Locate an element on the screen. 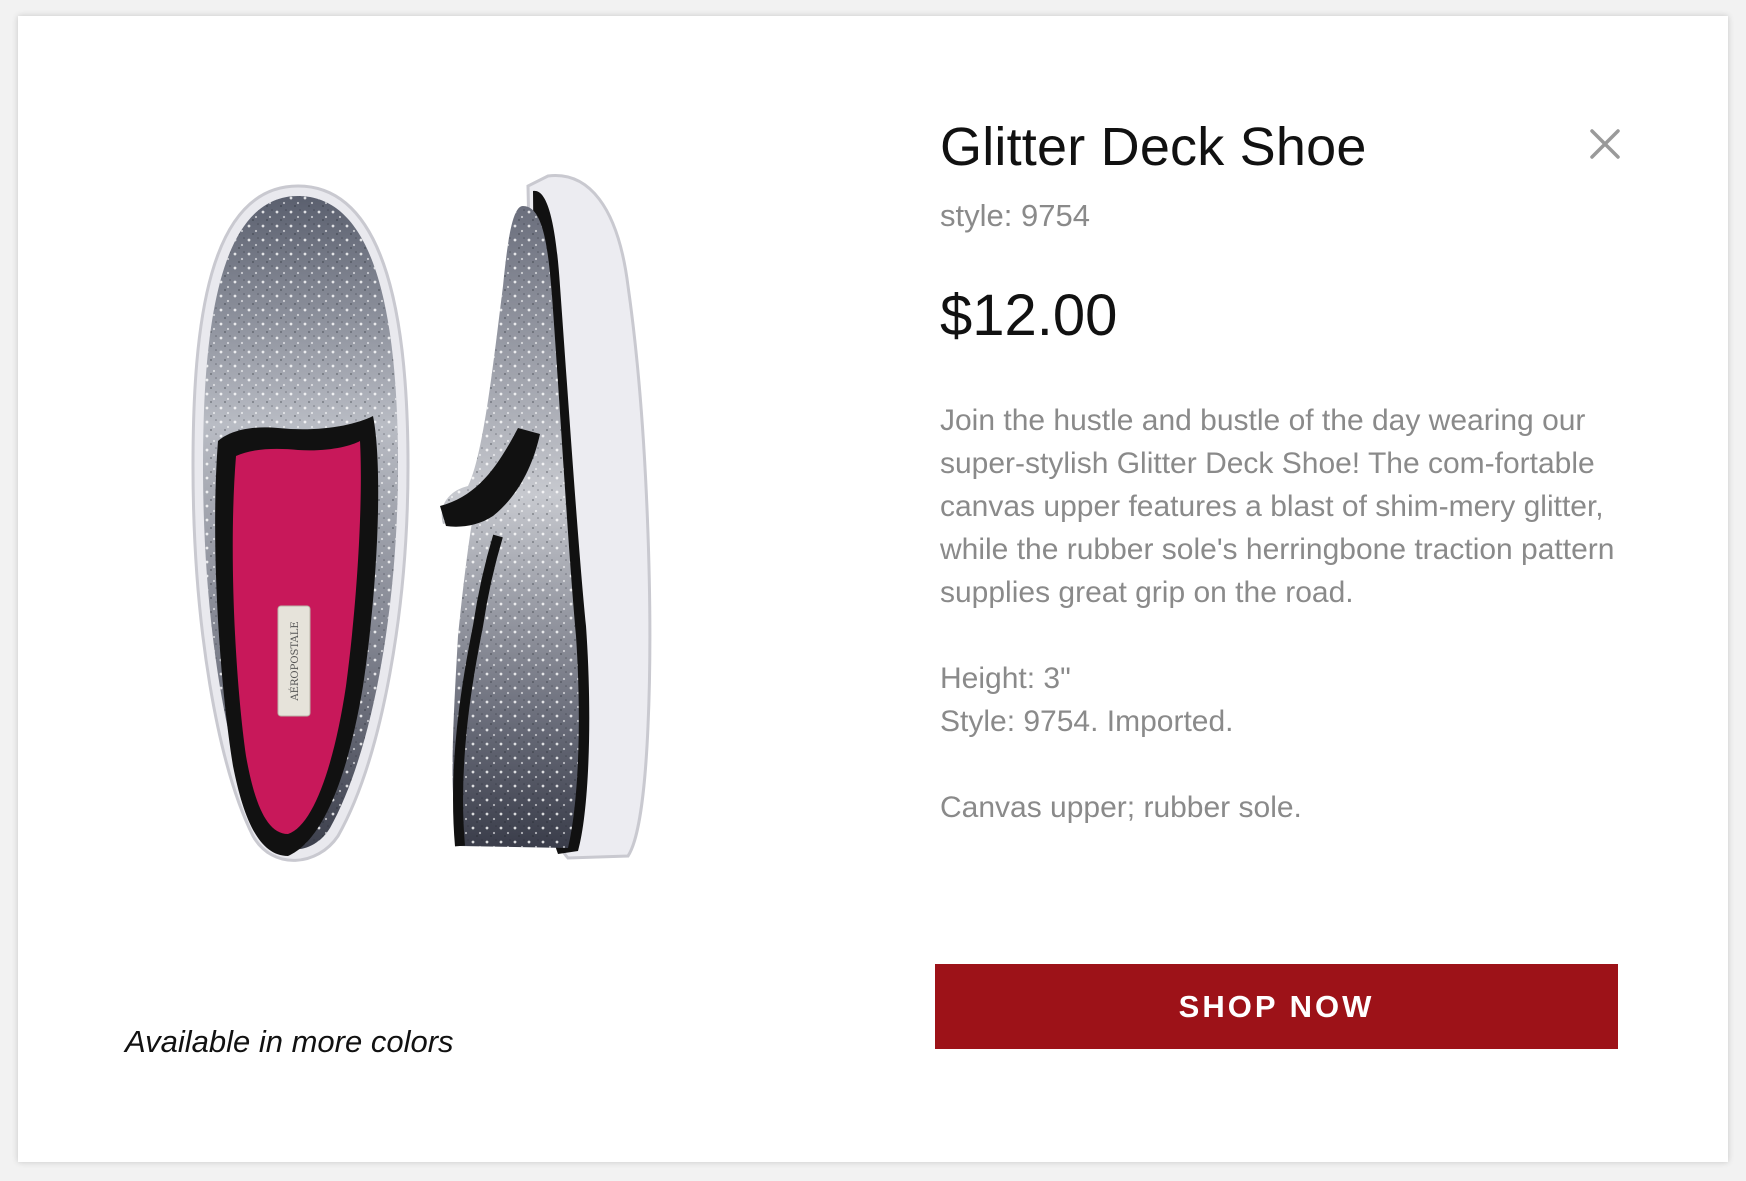  spec-height: Height: 3" is located at coordinates (1005, 678).